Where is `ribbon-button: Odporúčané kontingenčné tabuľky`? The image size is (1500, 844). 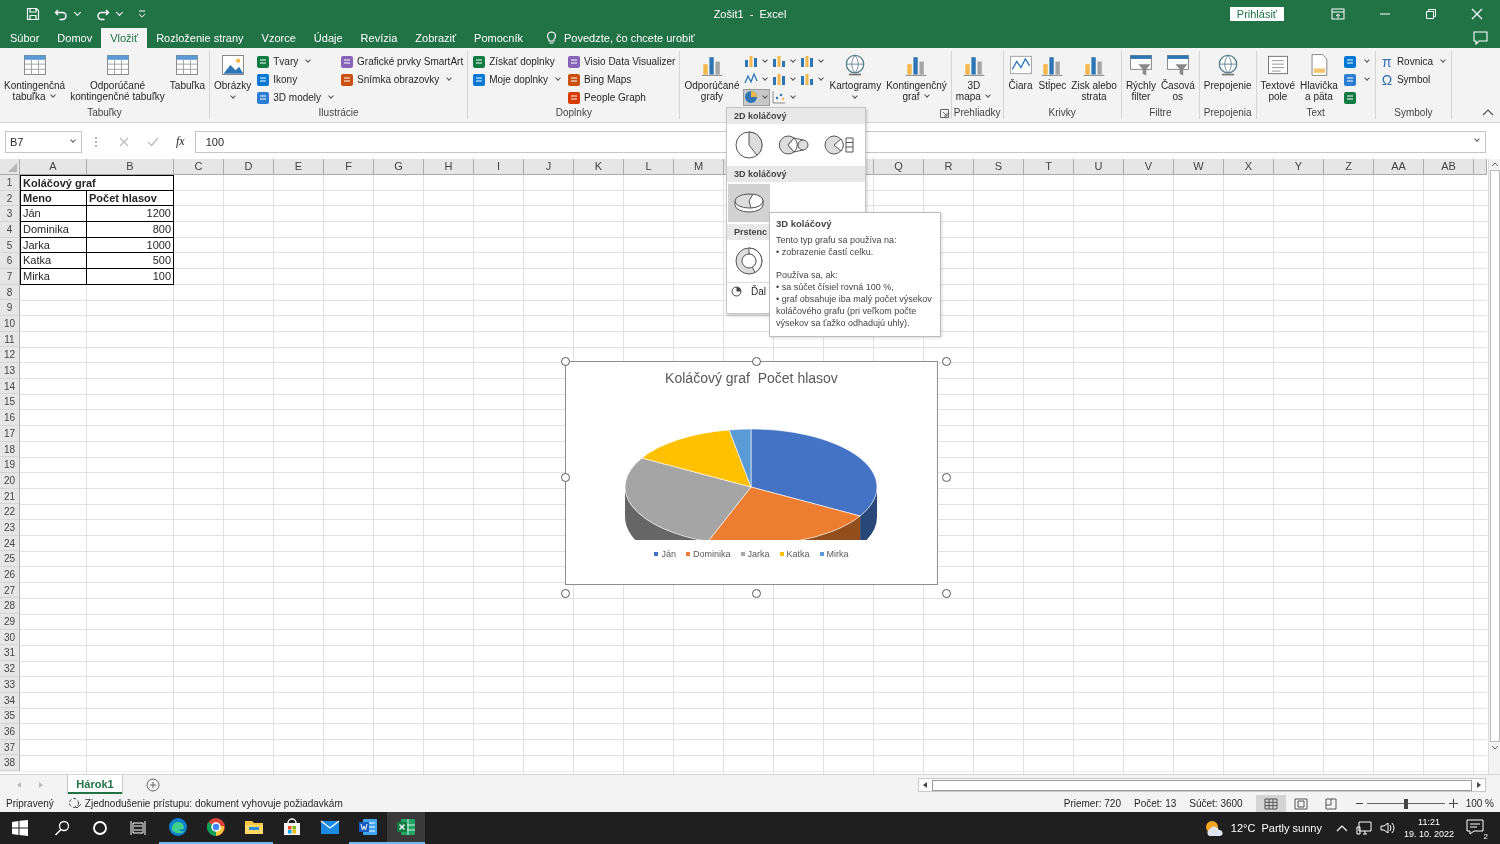
ribbon-button: Odporúčané kontingenčné tabuľky is located at coordinates (117, 76).